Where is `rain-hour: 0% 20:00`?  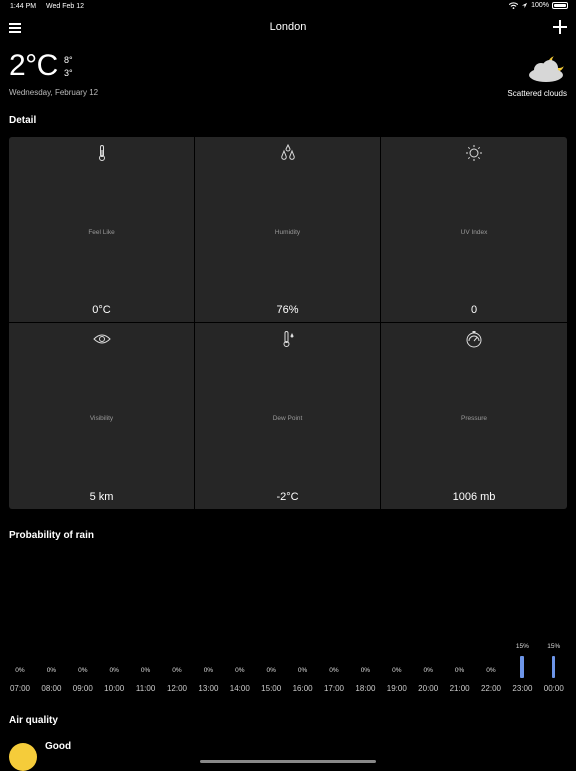 rain-hour: 0% 20:00 is located at coordinates (428, 670).